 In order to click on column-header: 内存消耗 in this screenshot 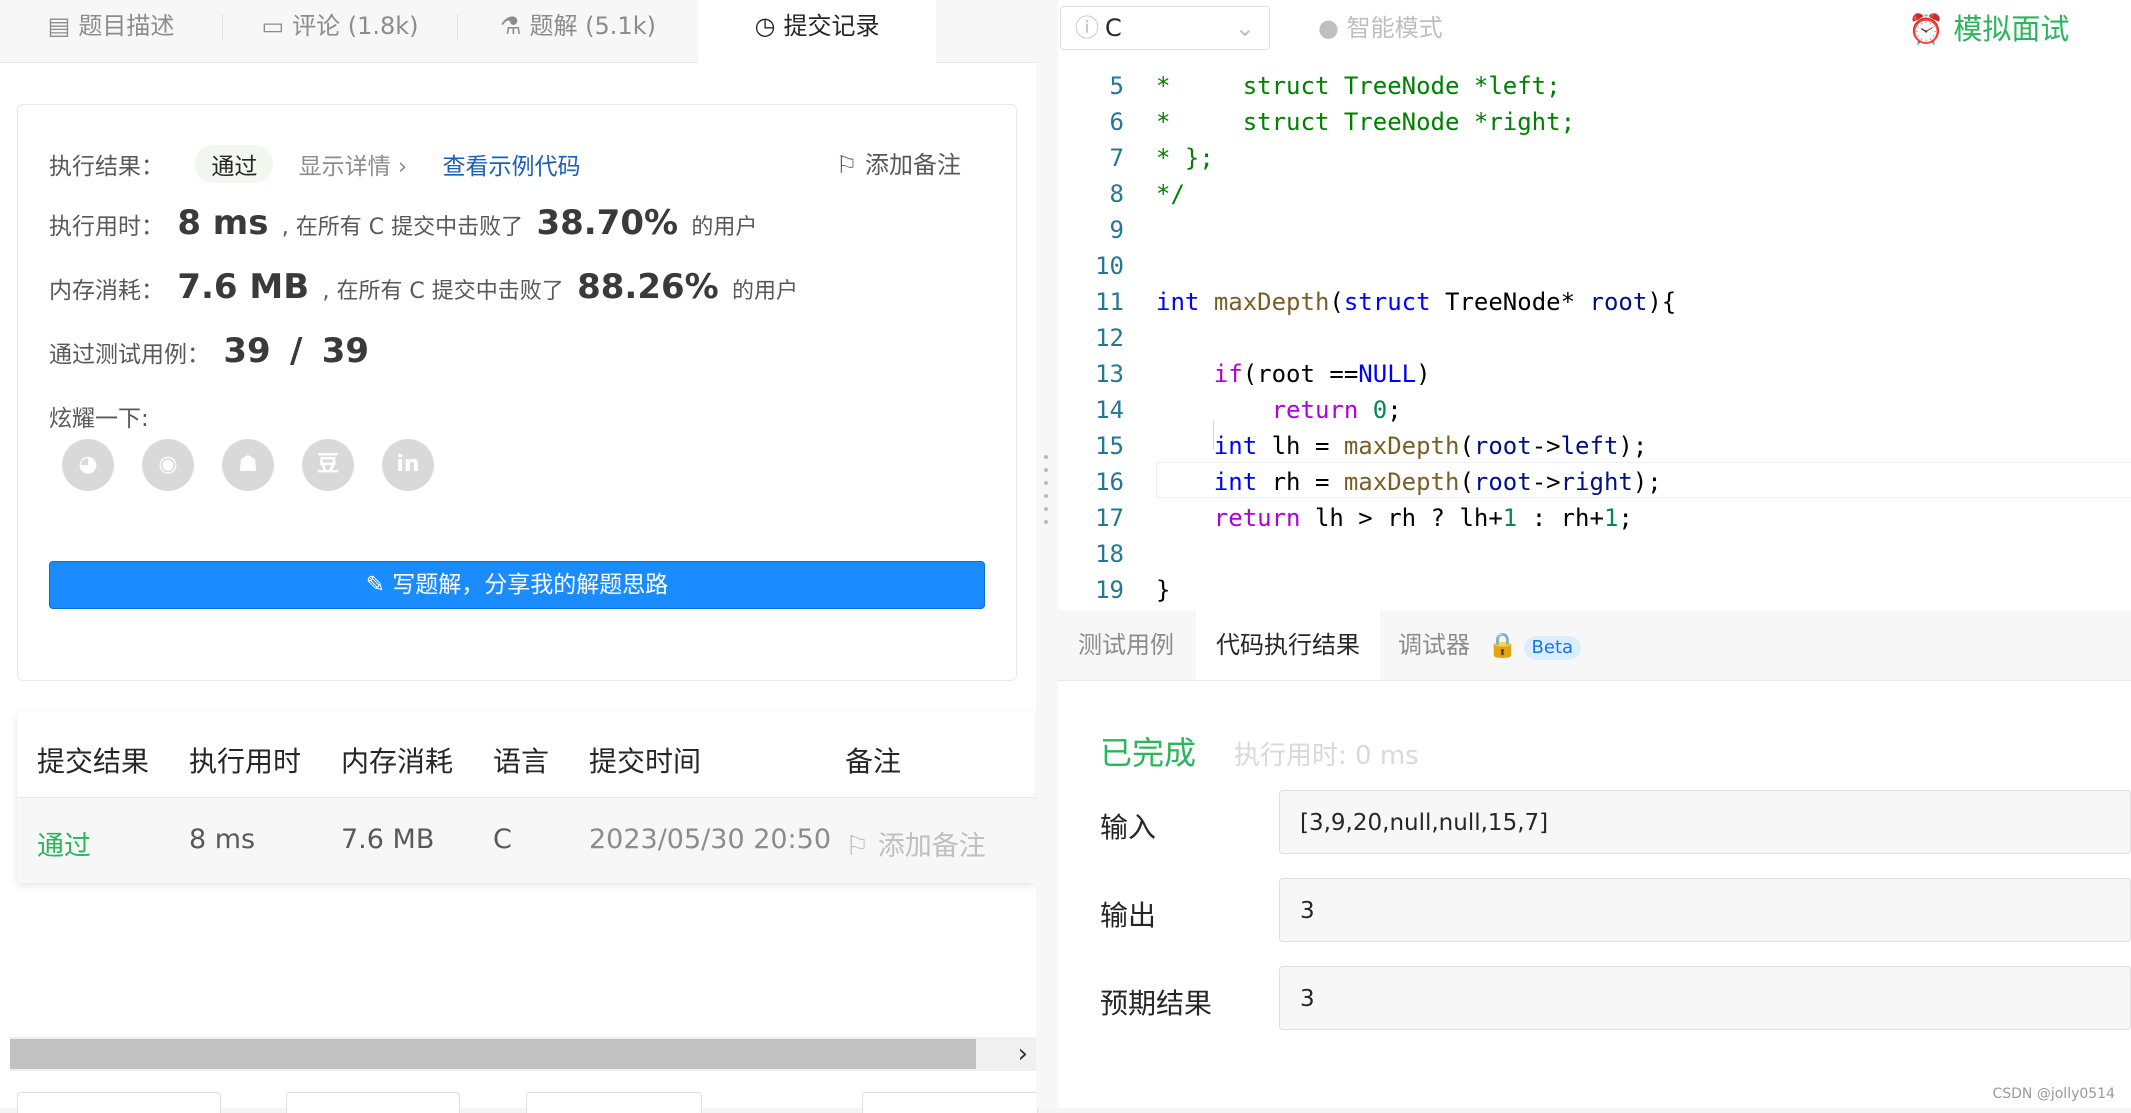, I will do `click(397, 761)`.